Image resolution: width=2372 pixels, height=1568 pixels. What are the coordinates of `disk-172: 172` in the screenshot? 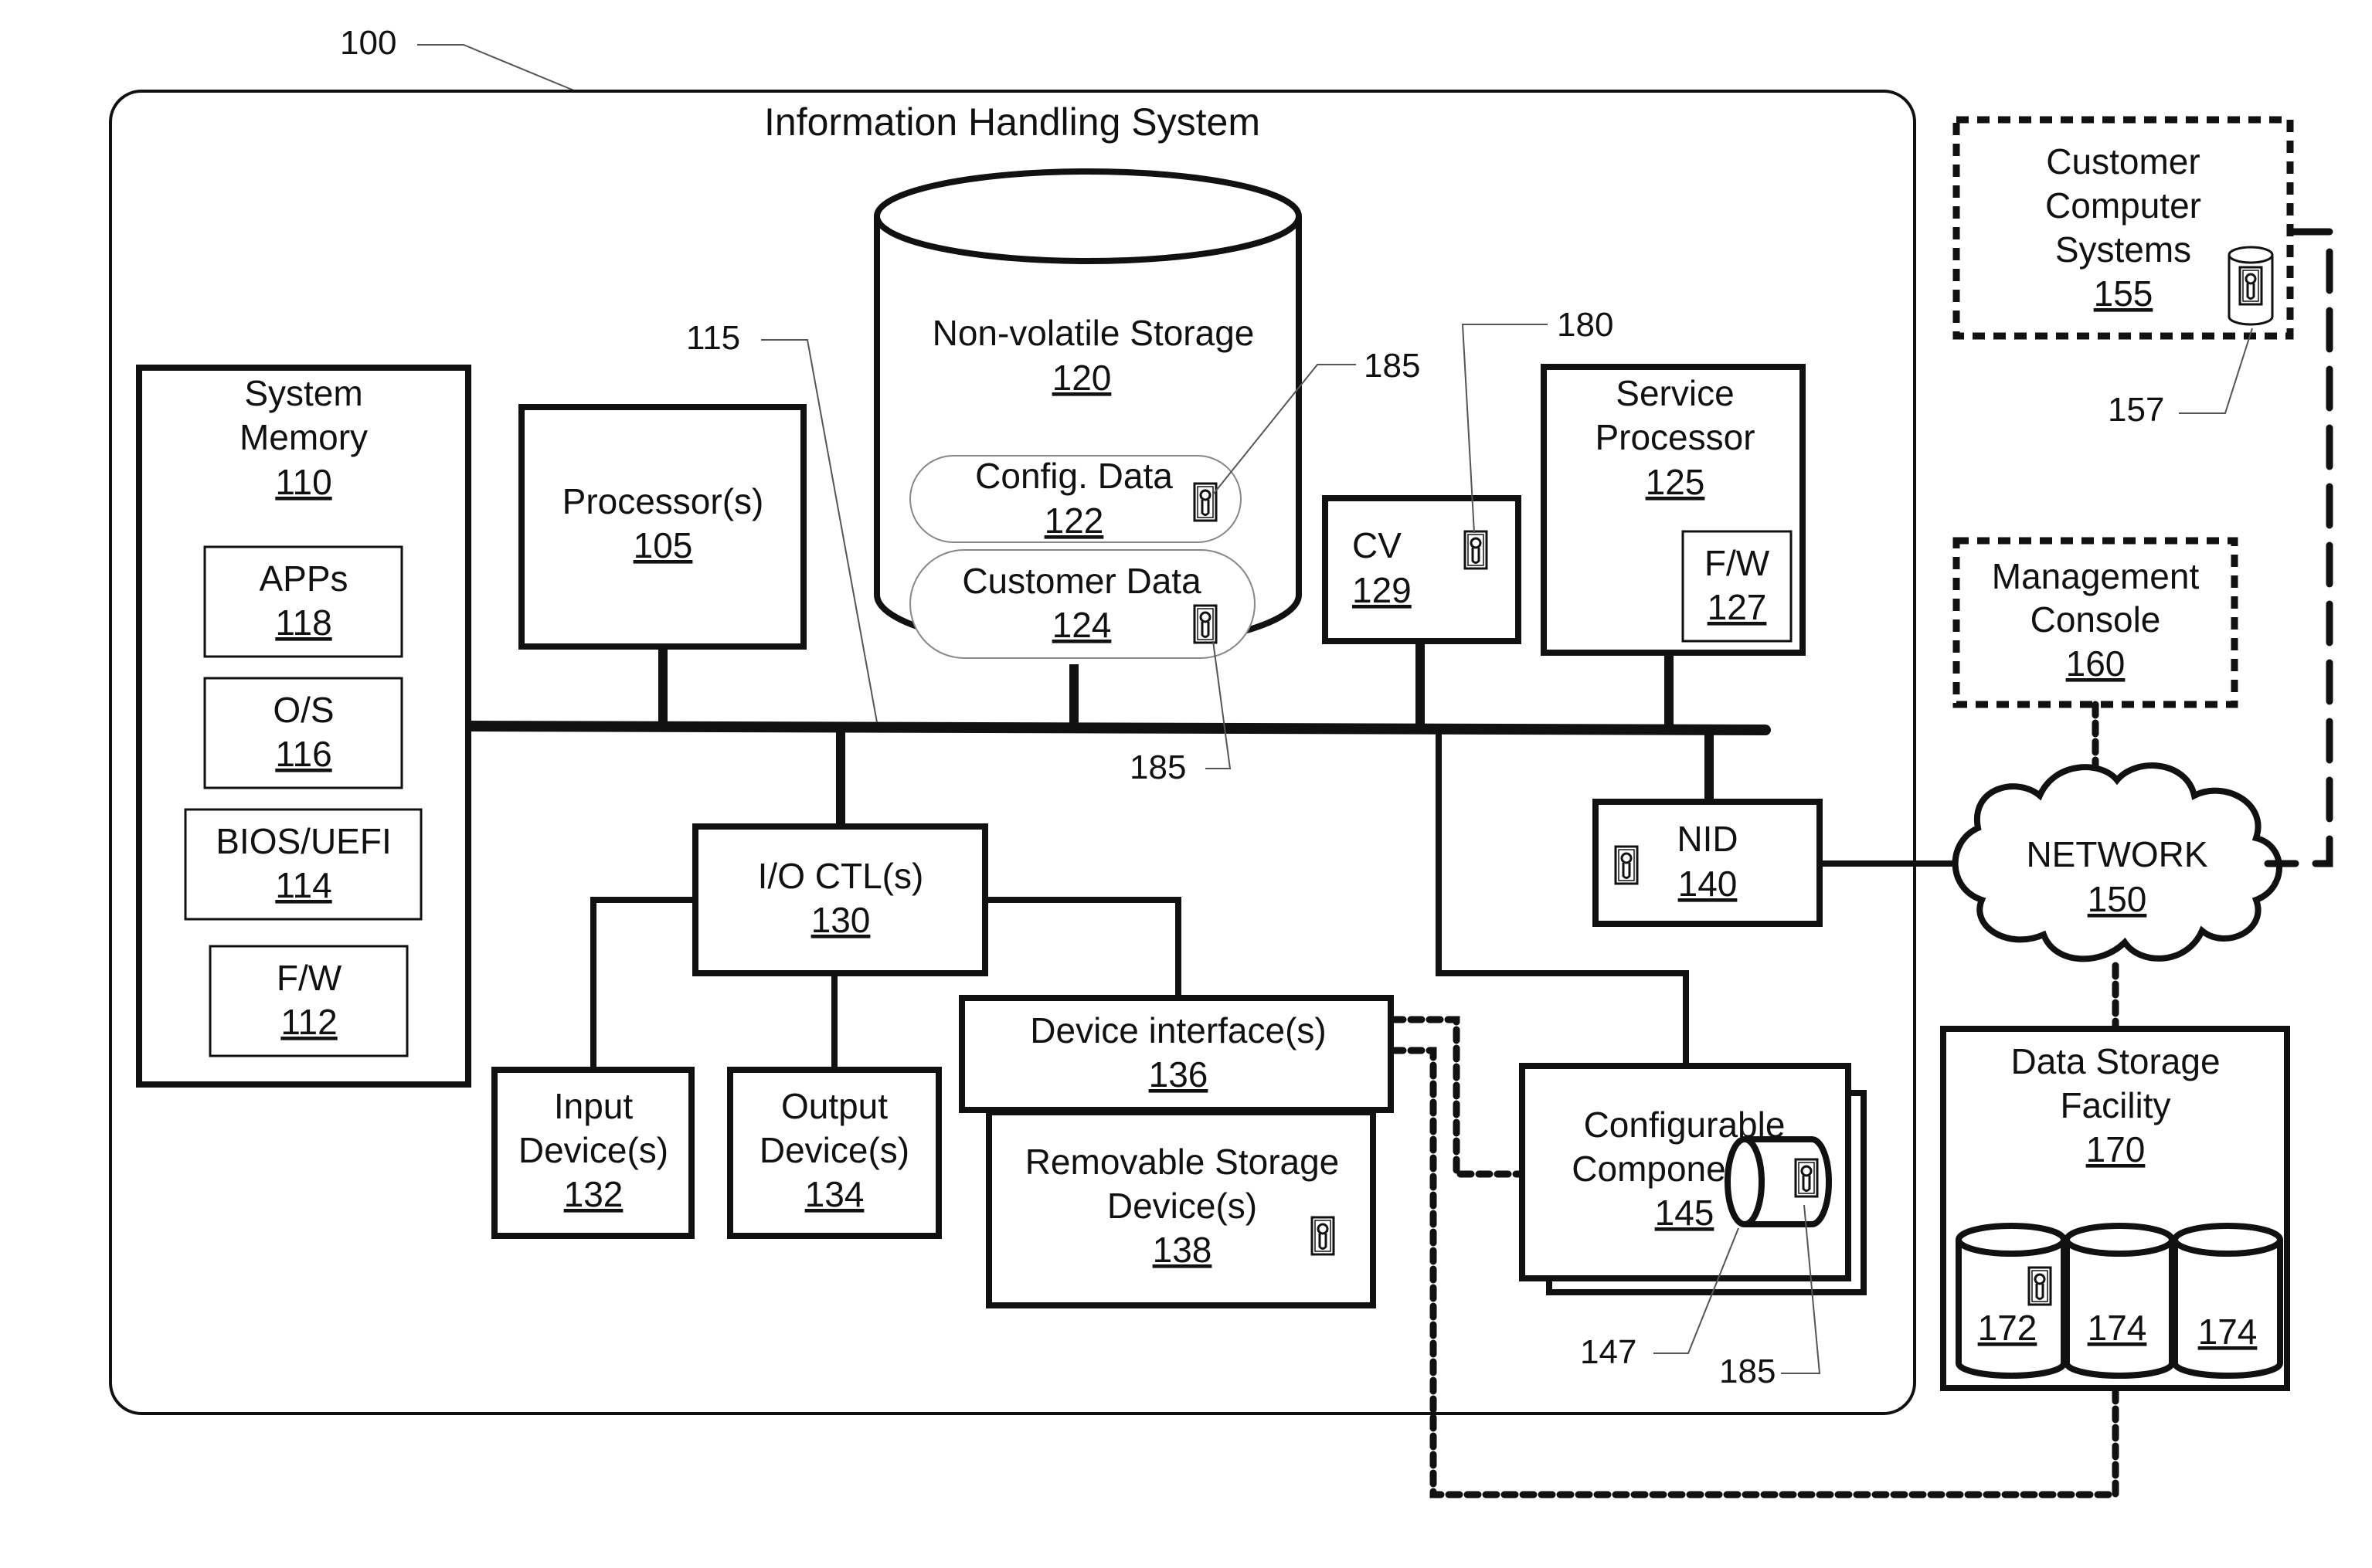 It's located at (2012, 1301).